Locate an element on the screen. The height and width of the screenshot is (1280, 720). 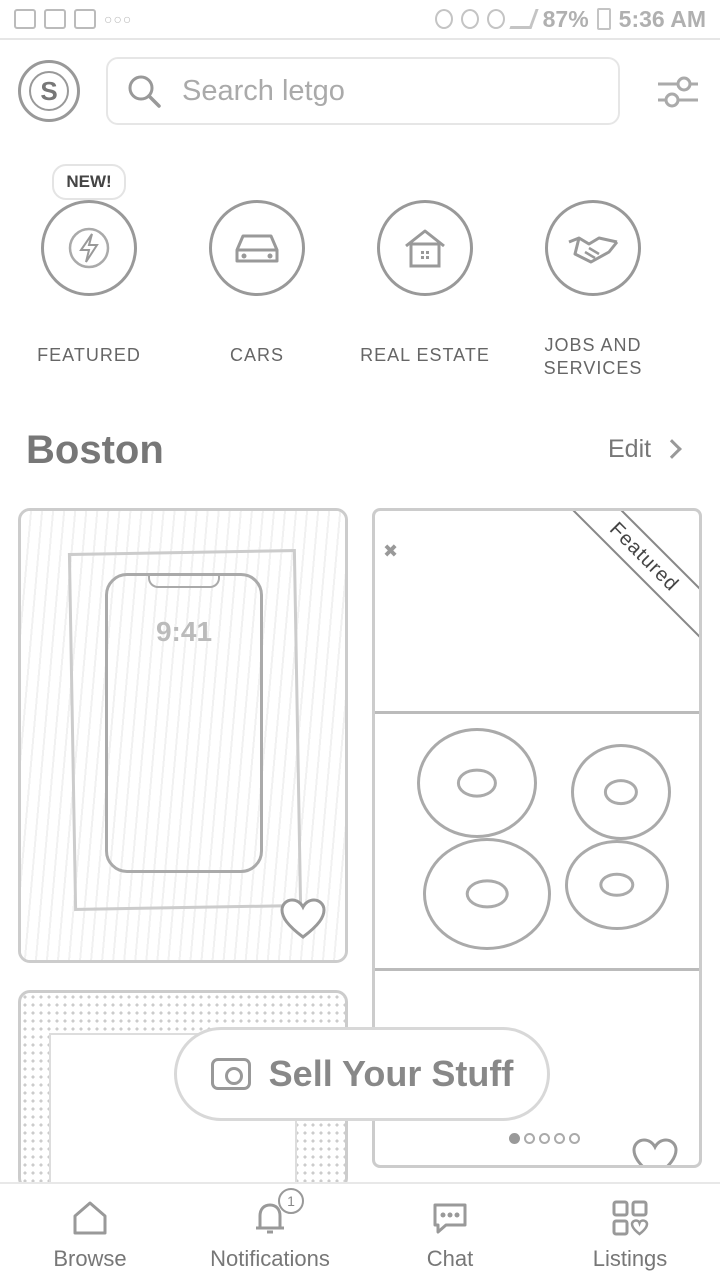
nav-label: Browse is located at coordinates (90, 1258).